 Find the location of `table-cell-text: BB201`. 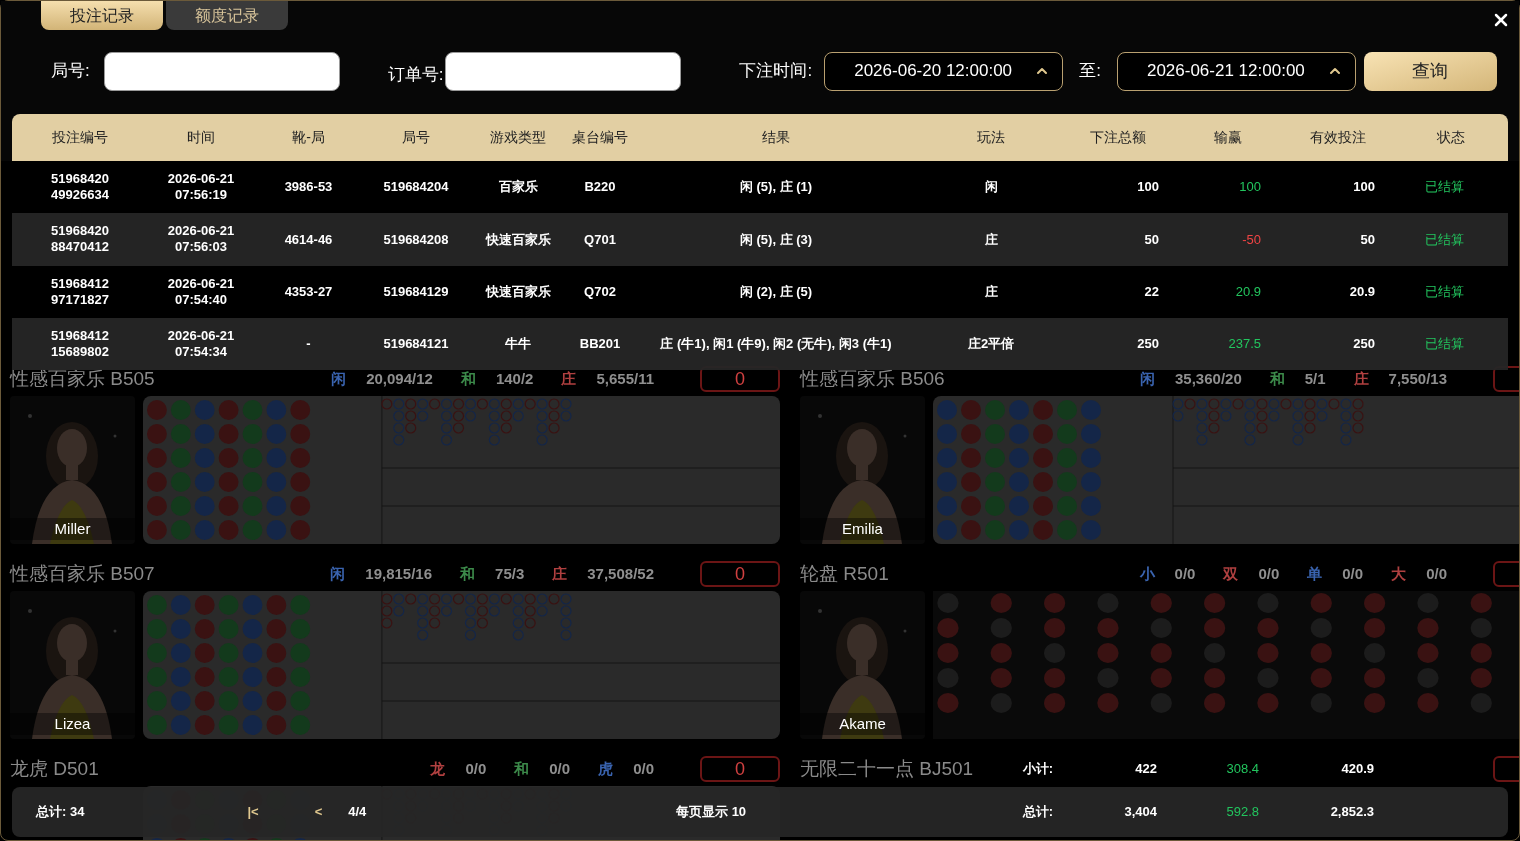

table-cell-text: BB201 is located at coordinates (600, 344).